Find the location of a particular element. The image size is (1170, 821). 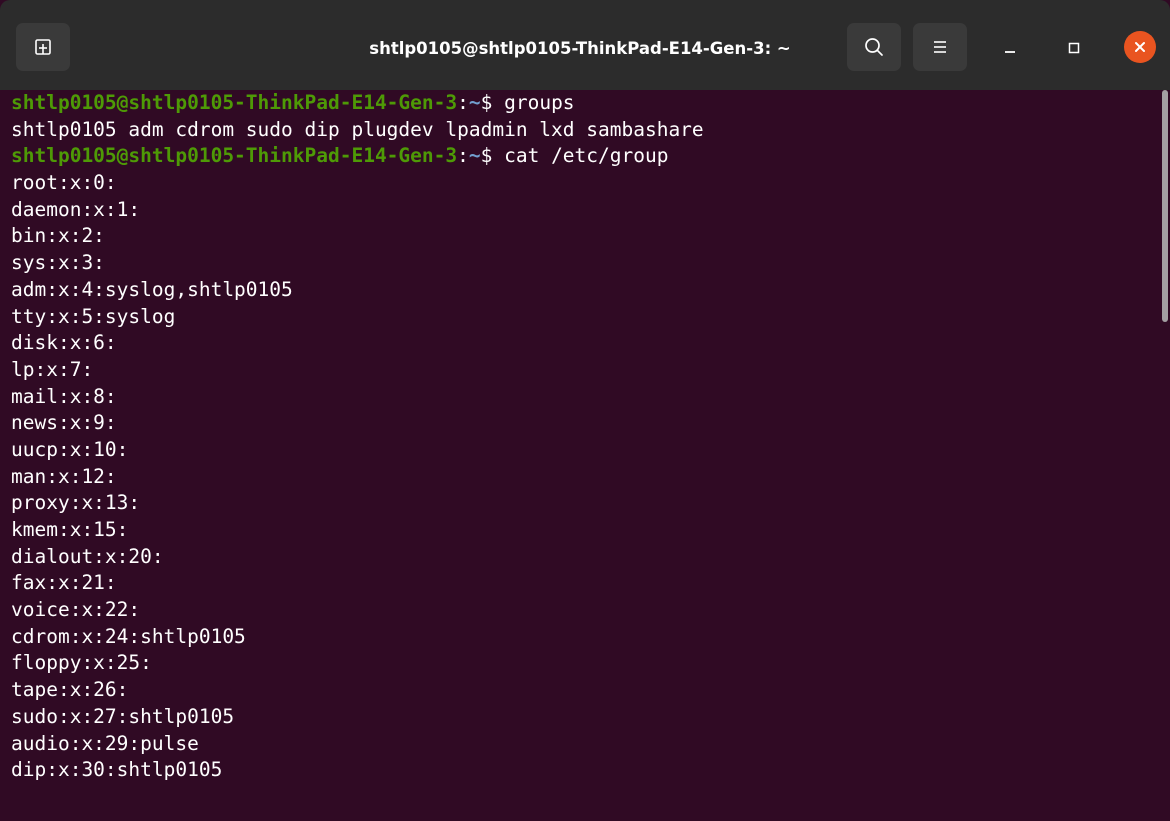

output-line: disk:x:6: is located at coordinates (64, 343).